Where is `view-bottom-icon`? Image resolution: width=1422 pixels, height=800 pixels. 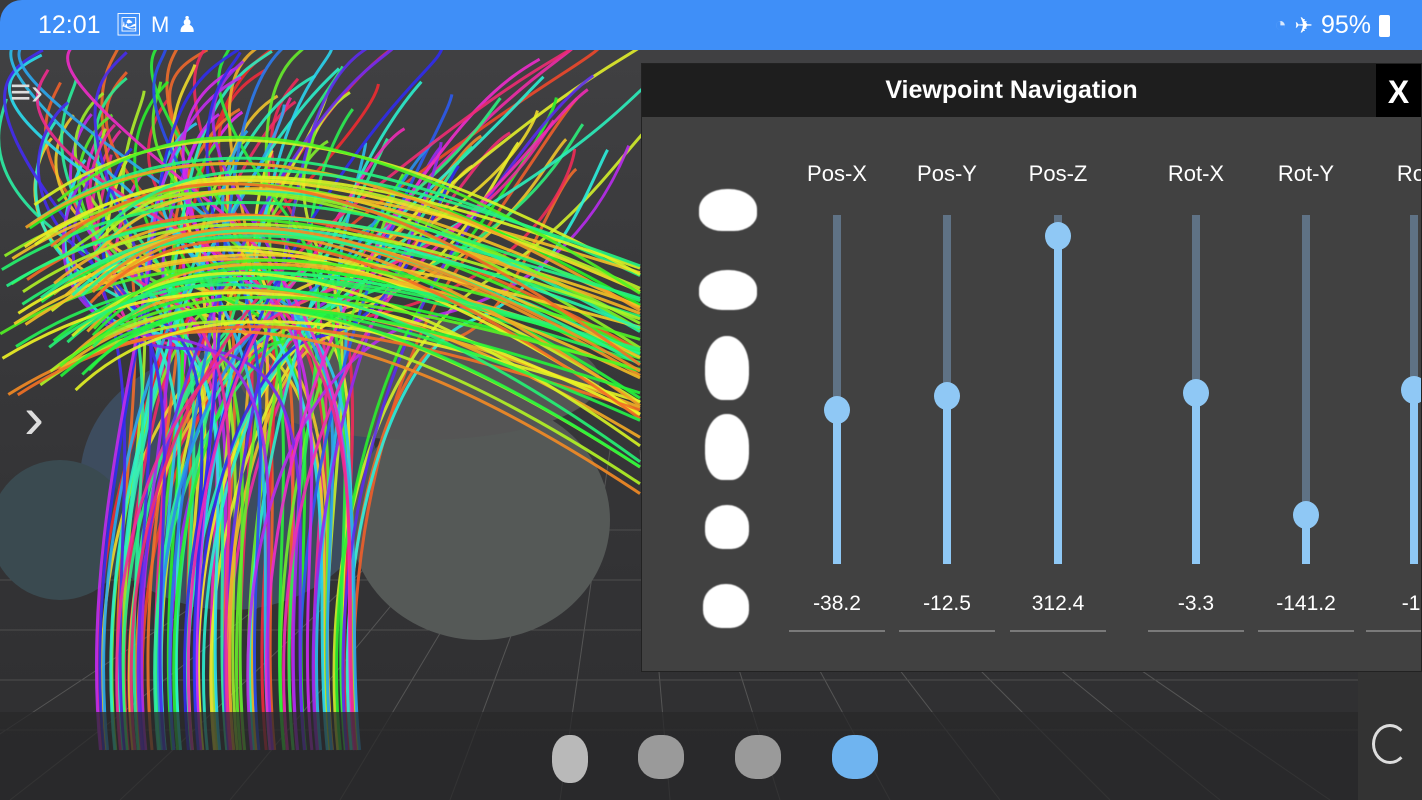 view-bottom-icon is located at coordinates (727, 447).